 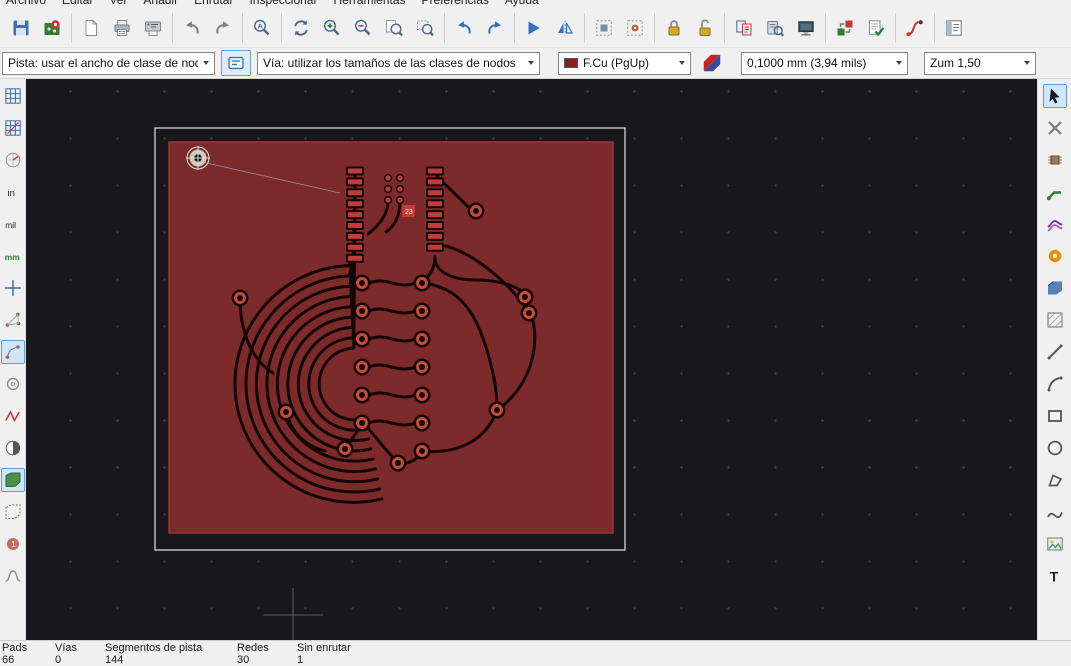 What do you see at coordinates (624, 63) in the screenshot?
I see `layer-combo: F.Cu (PgUp)` at bounding box center [624, 63].